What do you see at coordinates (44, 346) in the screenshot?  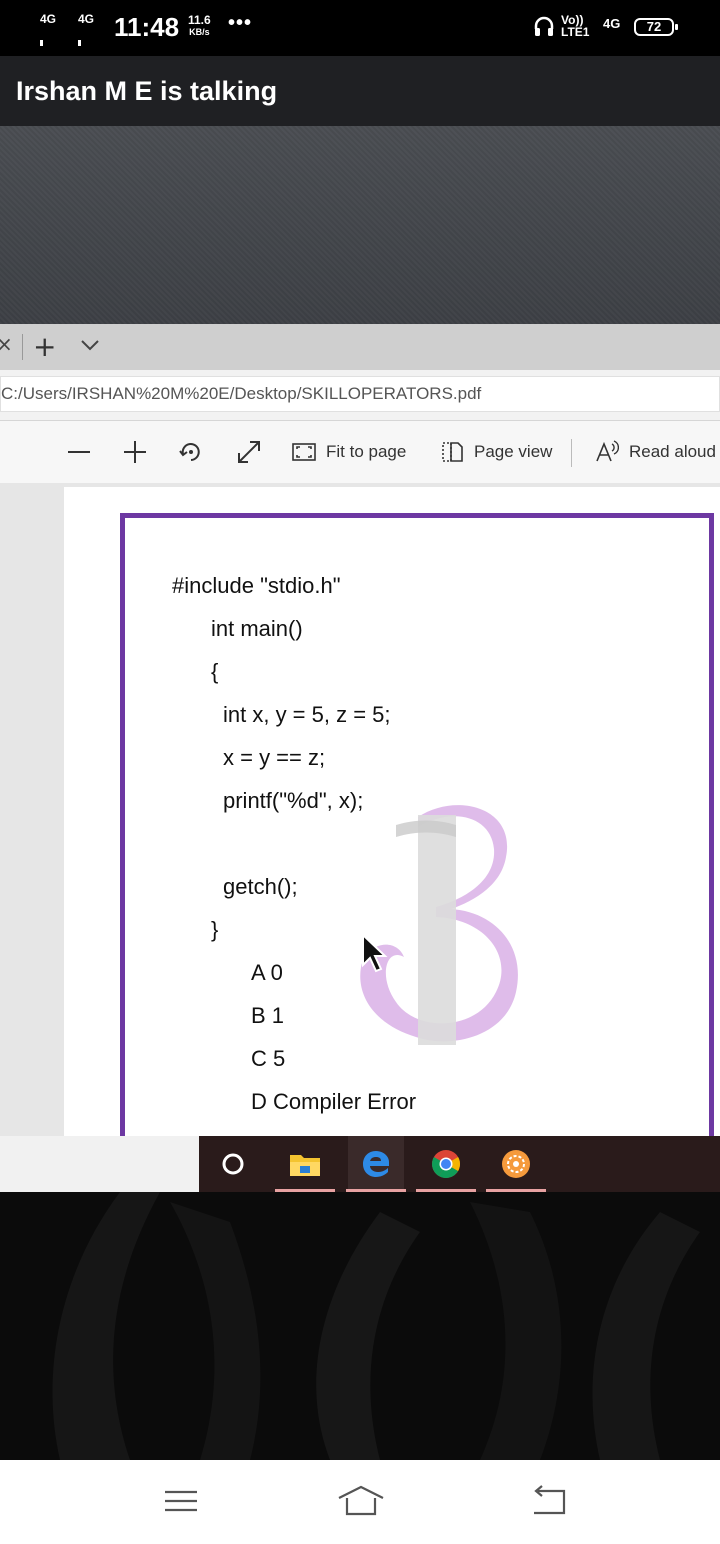 I see `new-tab-button: +` at bounding box center [44, 346].